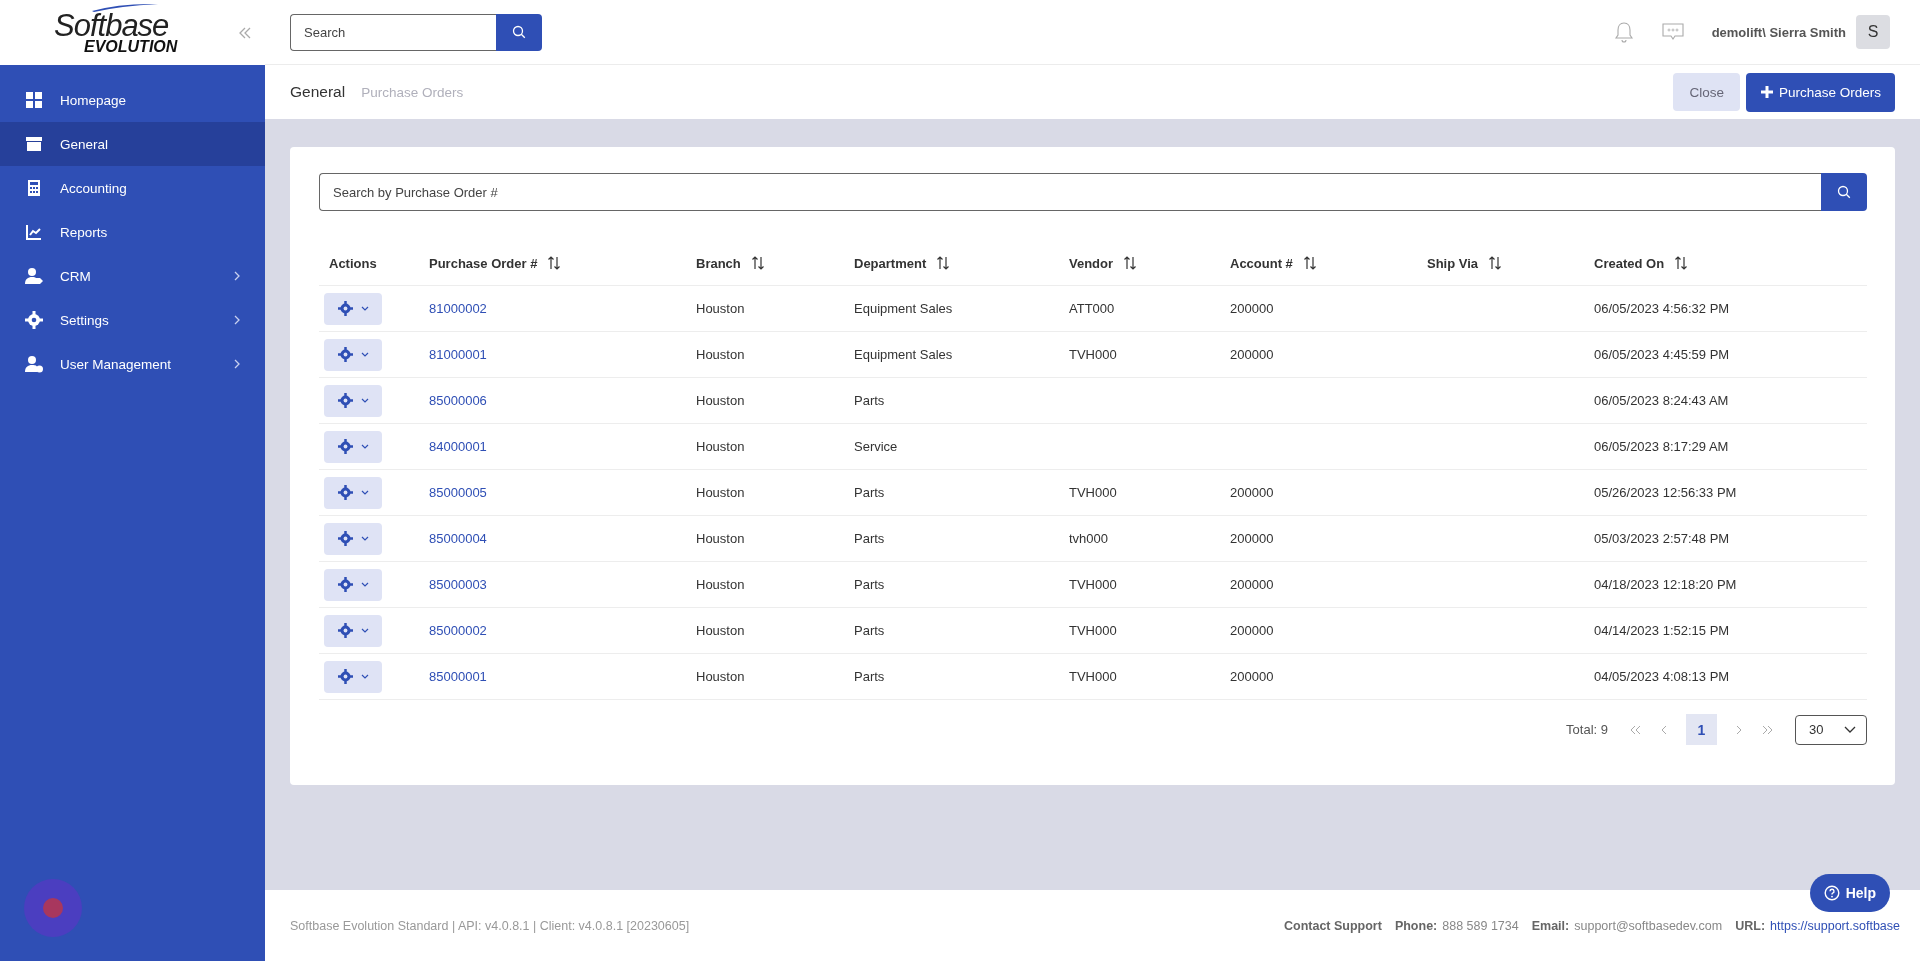 This screenshot has height=961, width=1920. I want to click on purchase-order-link: 84000001, so click(458, 446).